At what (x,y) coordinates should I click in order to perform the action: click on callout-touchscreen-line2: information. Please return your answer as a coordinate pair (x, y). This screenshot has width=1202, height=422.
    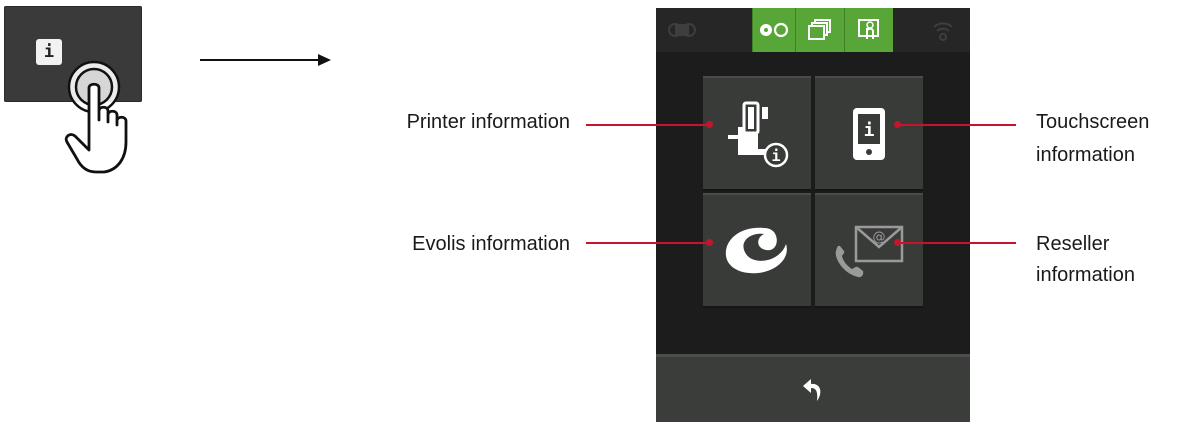
    Looking at the image, I should click on (1085, 155).